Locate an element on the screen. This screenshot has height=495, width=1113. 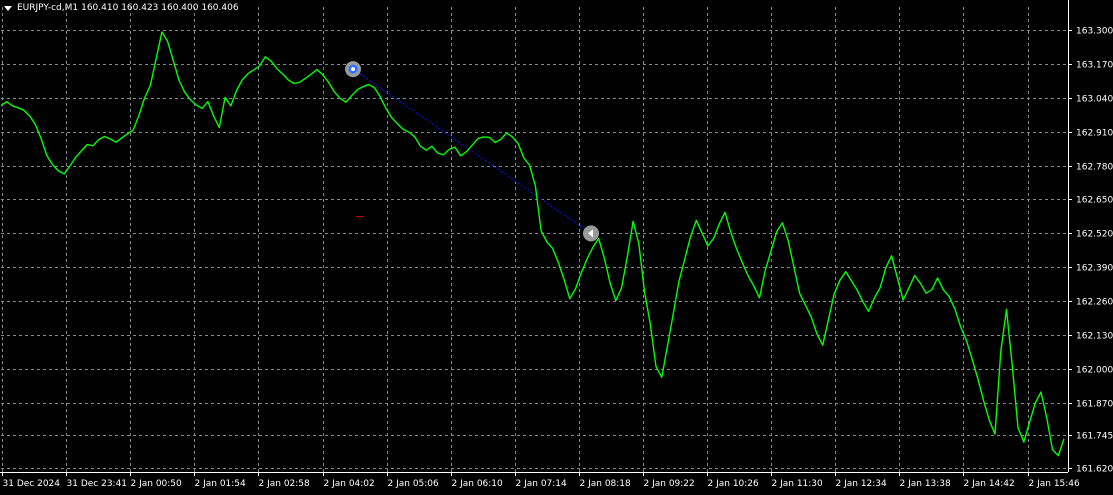
x-tick-label: 2 Jan 00:50 is located at coordinates (157, 484).